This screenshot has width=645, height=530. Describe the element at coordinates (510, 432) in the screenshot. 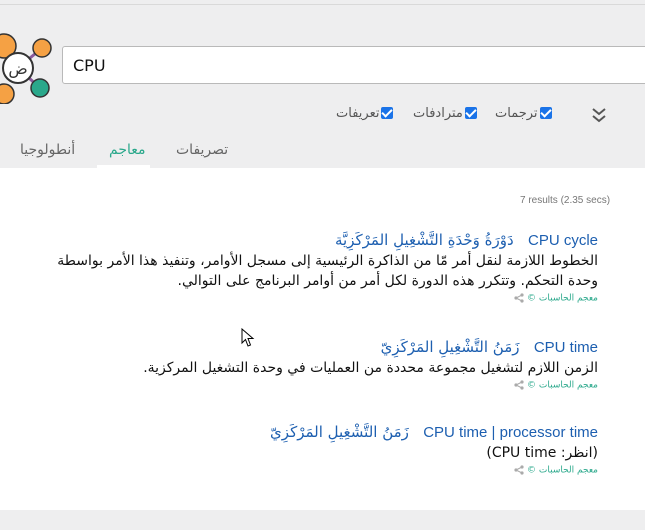

I see `result-term-en: CPU time | processor time` at that location.